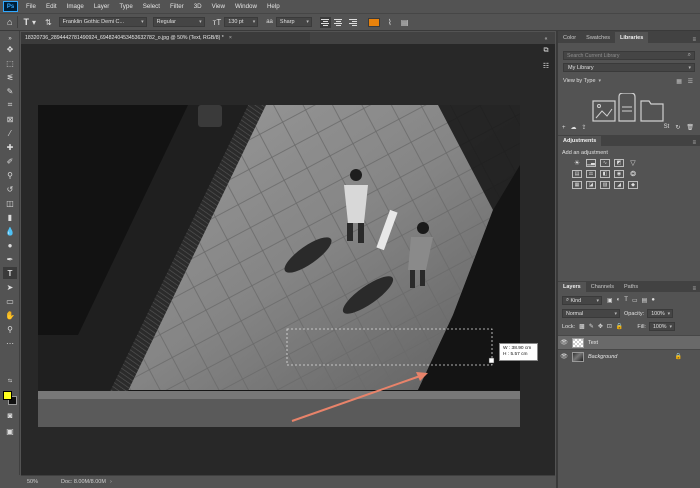 The height and width of the screenshot is (488, 700). Describe the element at coordinates (609, 326) in the screenshot. I see `lock-artboard-icon: ⊡` at that location.